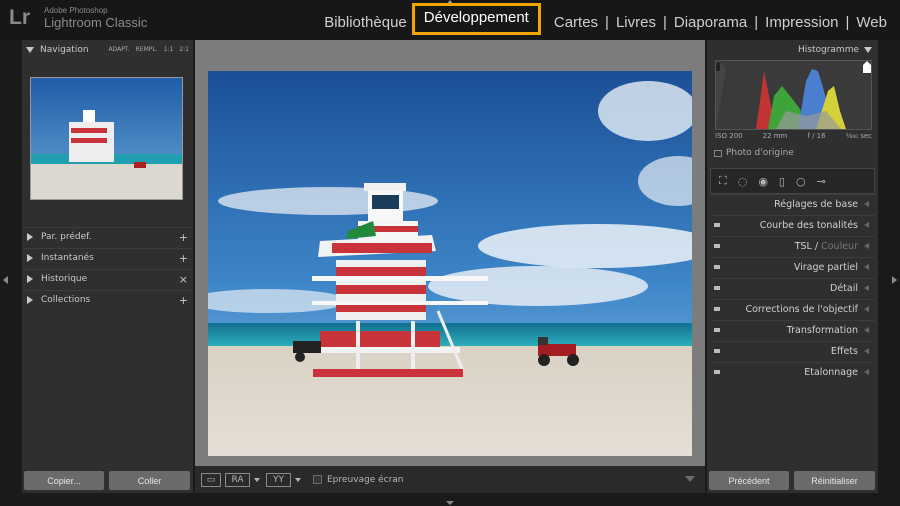  I want to click on zoom-options: ADAPT. REMPL. 1:1 2:1, so click(148, 49).